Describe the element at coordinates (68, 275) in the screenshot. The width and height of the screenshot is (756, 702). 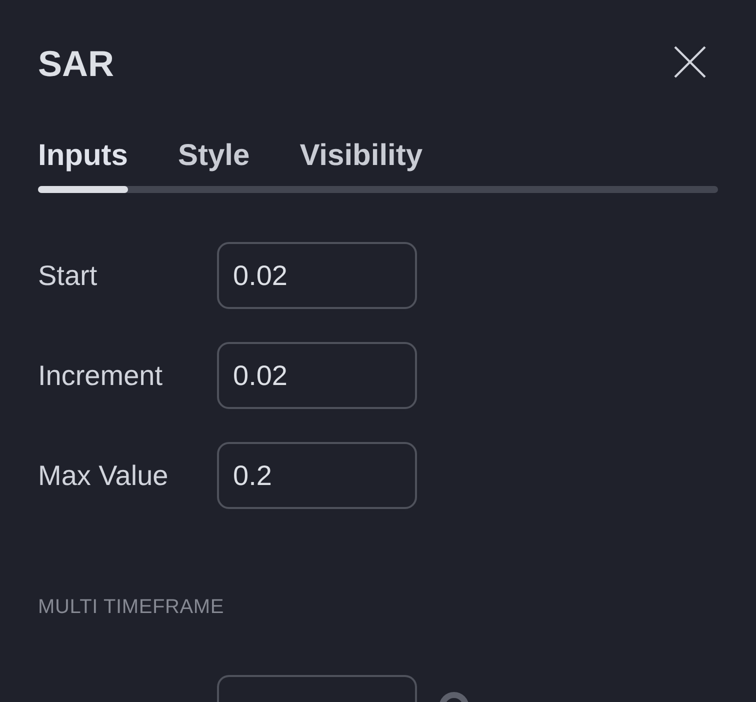
I see `field-label: Start` at that location.